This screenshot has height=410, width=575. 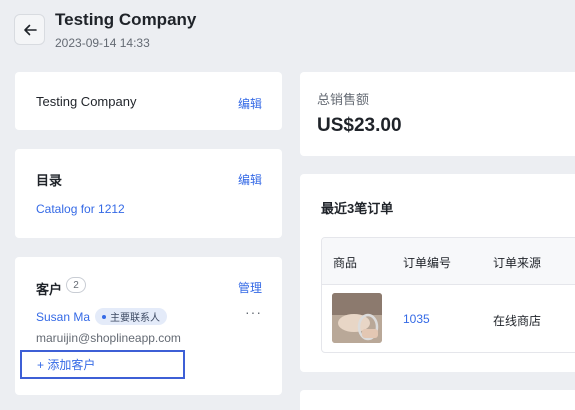 I want to click on page-title: Testing Company, so click(x=126, y=19).